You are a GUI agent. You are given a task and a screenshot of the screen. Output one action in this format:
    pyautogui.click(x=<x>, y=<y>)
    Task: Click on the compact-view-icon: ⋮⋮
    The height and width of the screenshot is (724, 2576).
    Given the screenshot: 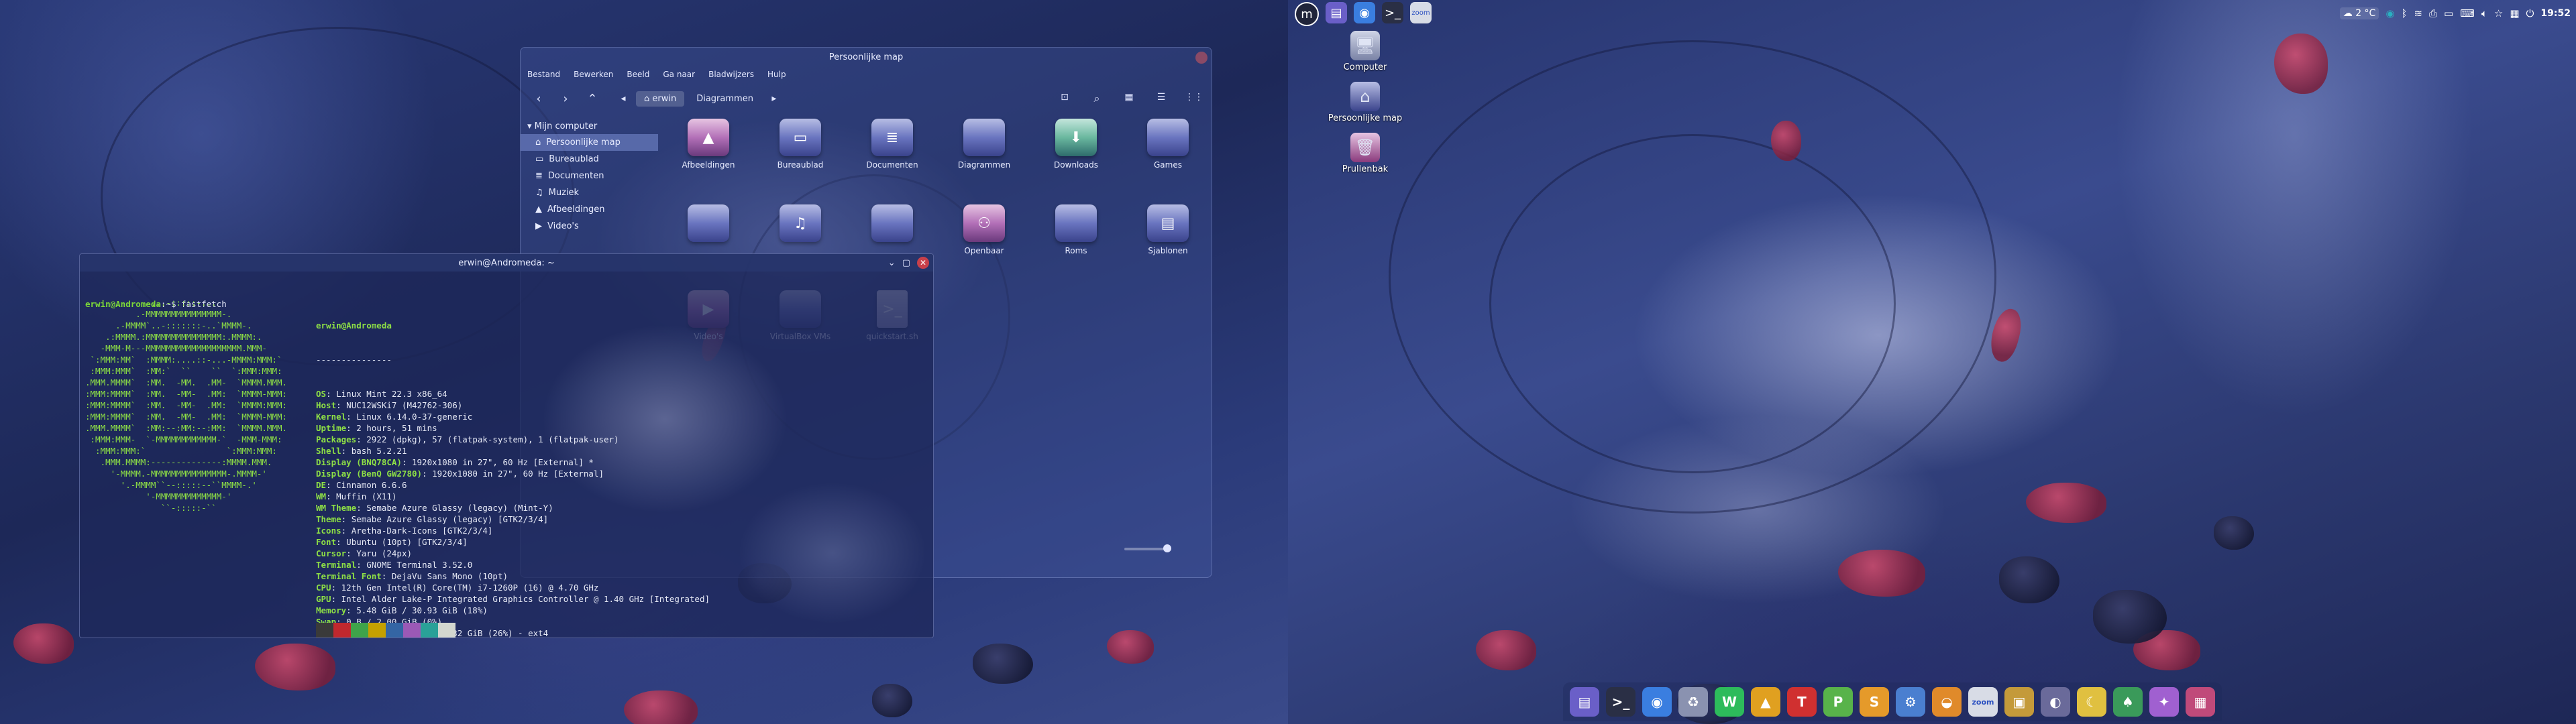 What is the action you would take?
    pyautogui.click(x=1194, y=98)
    